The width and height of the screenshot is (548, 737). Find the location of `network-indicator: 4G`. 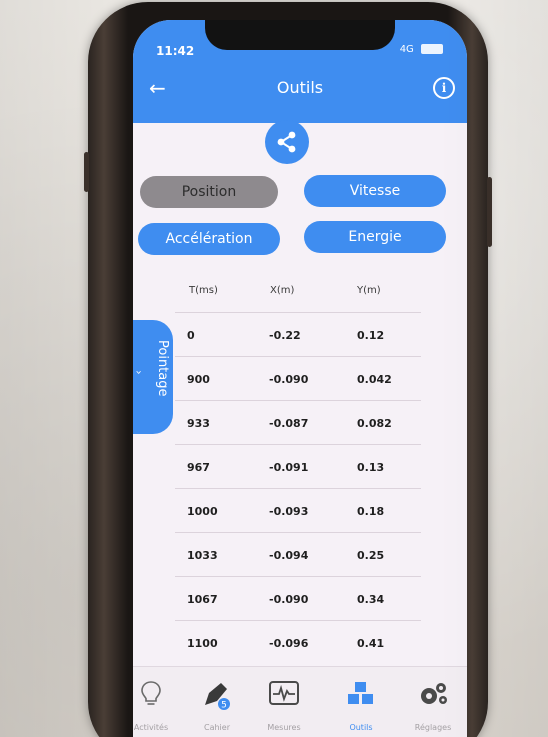

network-indicator: 4G is located at coordinates (406, 49).